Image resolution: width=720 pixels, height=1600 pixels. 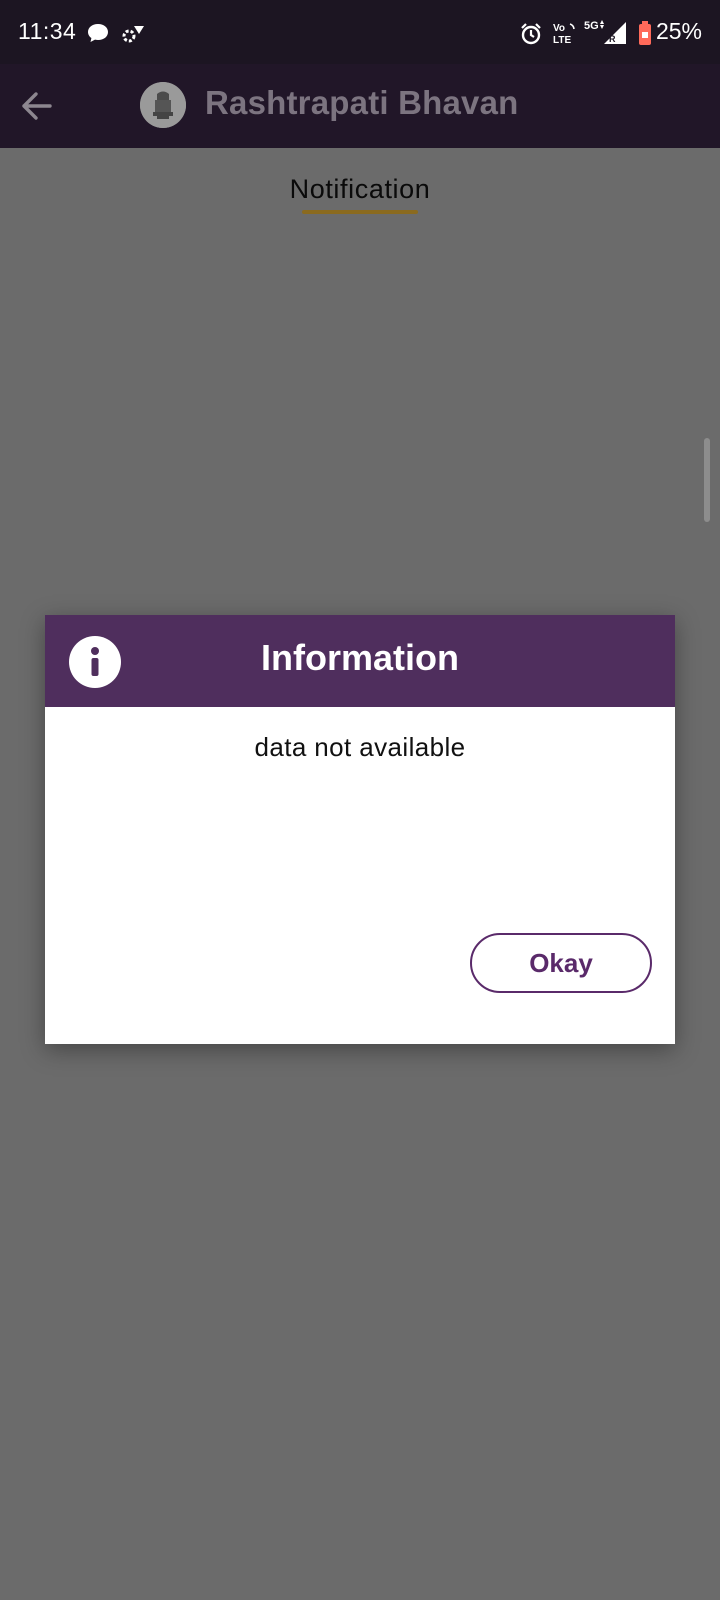 I want to click on svg-text: R, so click(x=612, y=39).